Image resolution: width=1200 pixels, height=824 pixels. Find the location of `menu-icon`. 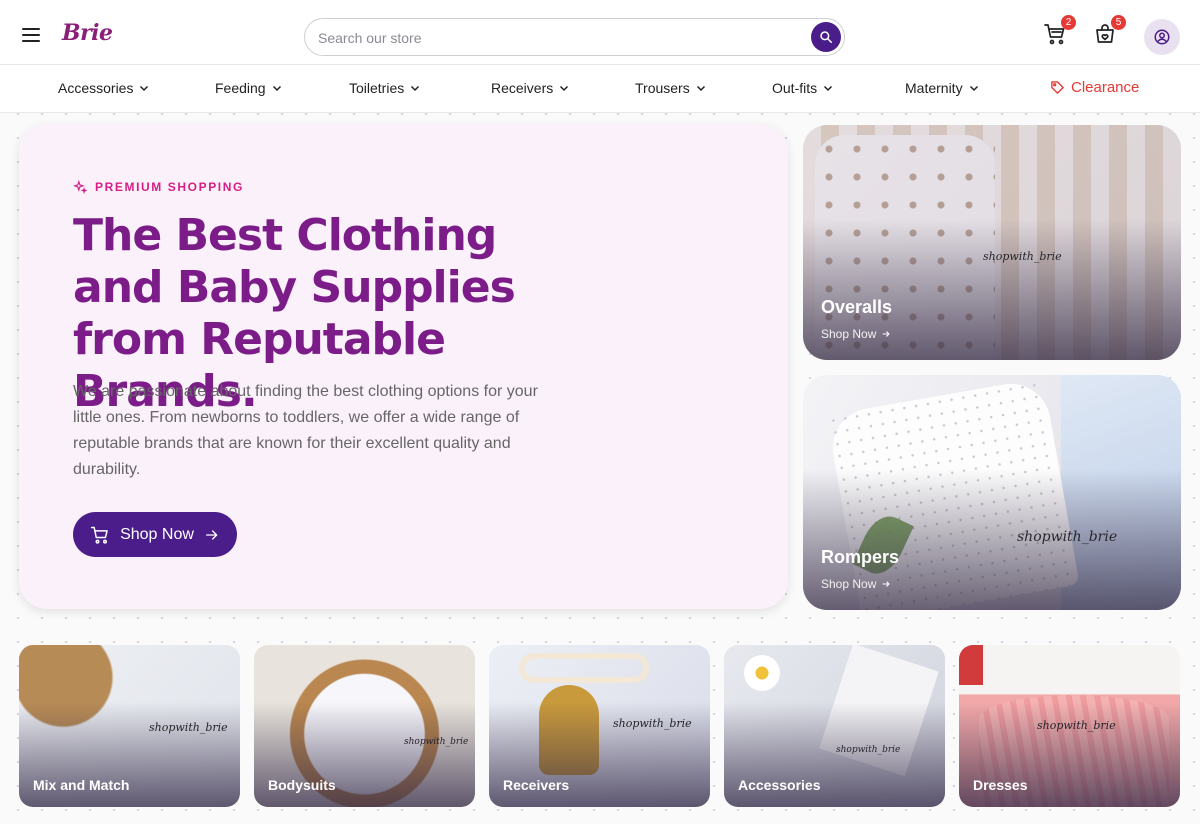

menu-icon is located at coordinates (31, 35).